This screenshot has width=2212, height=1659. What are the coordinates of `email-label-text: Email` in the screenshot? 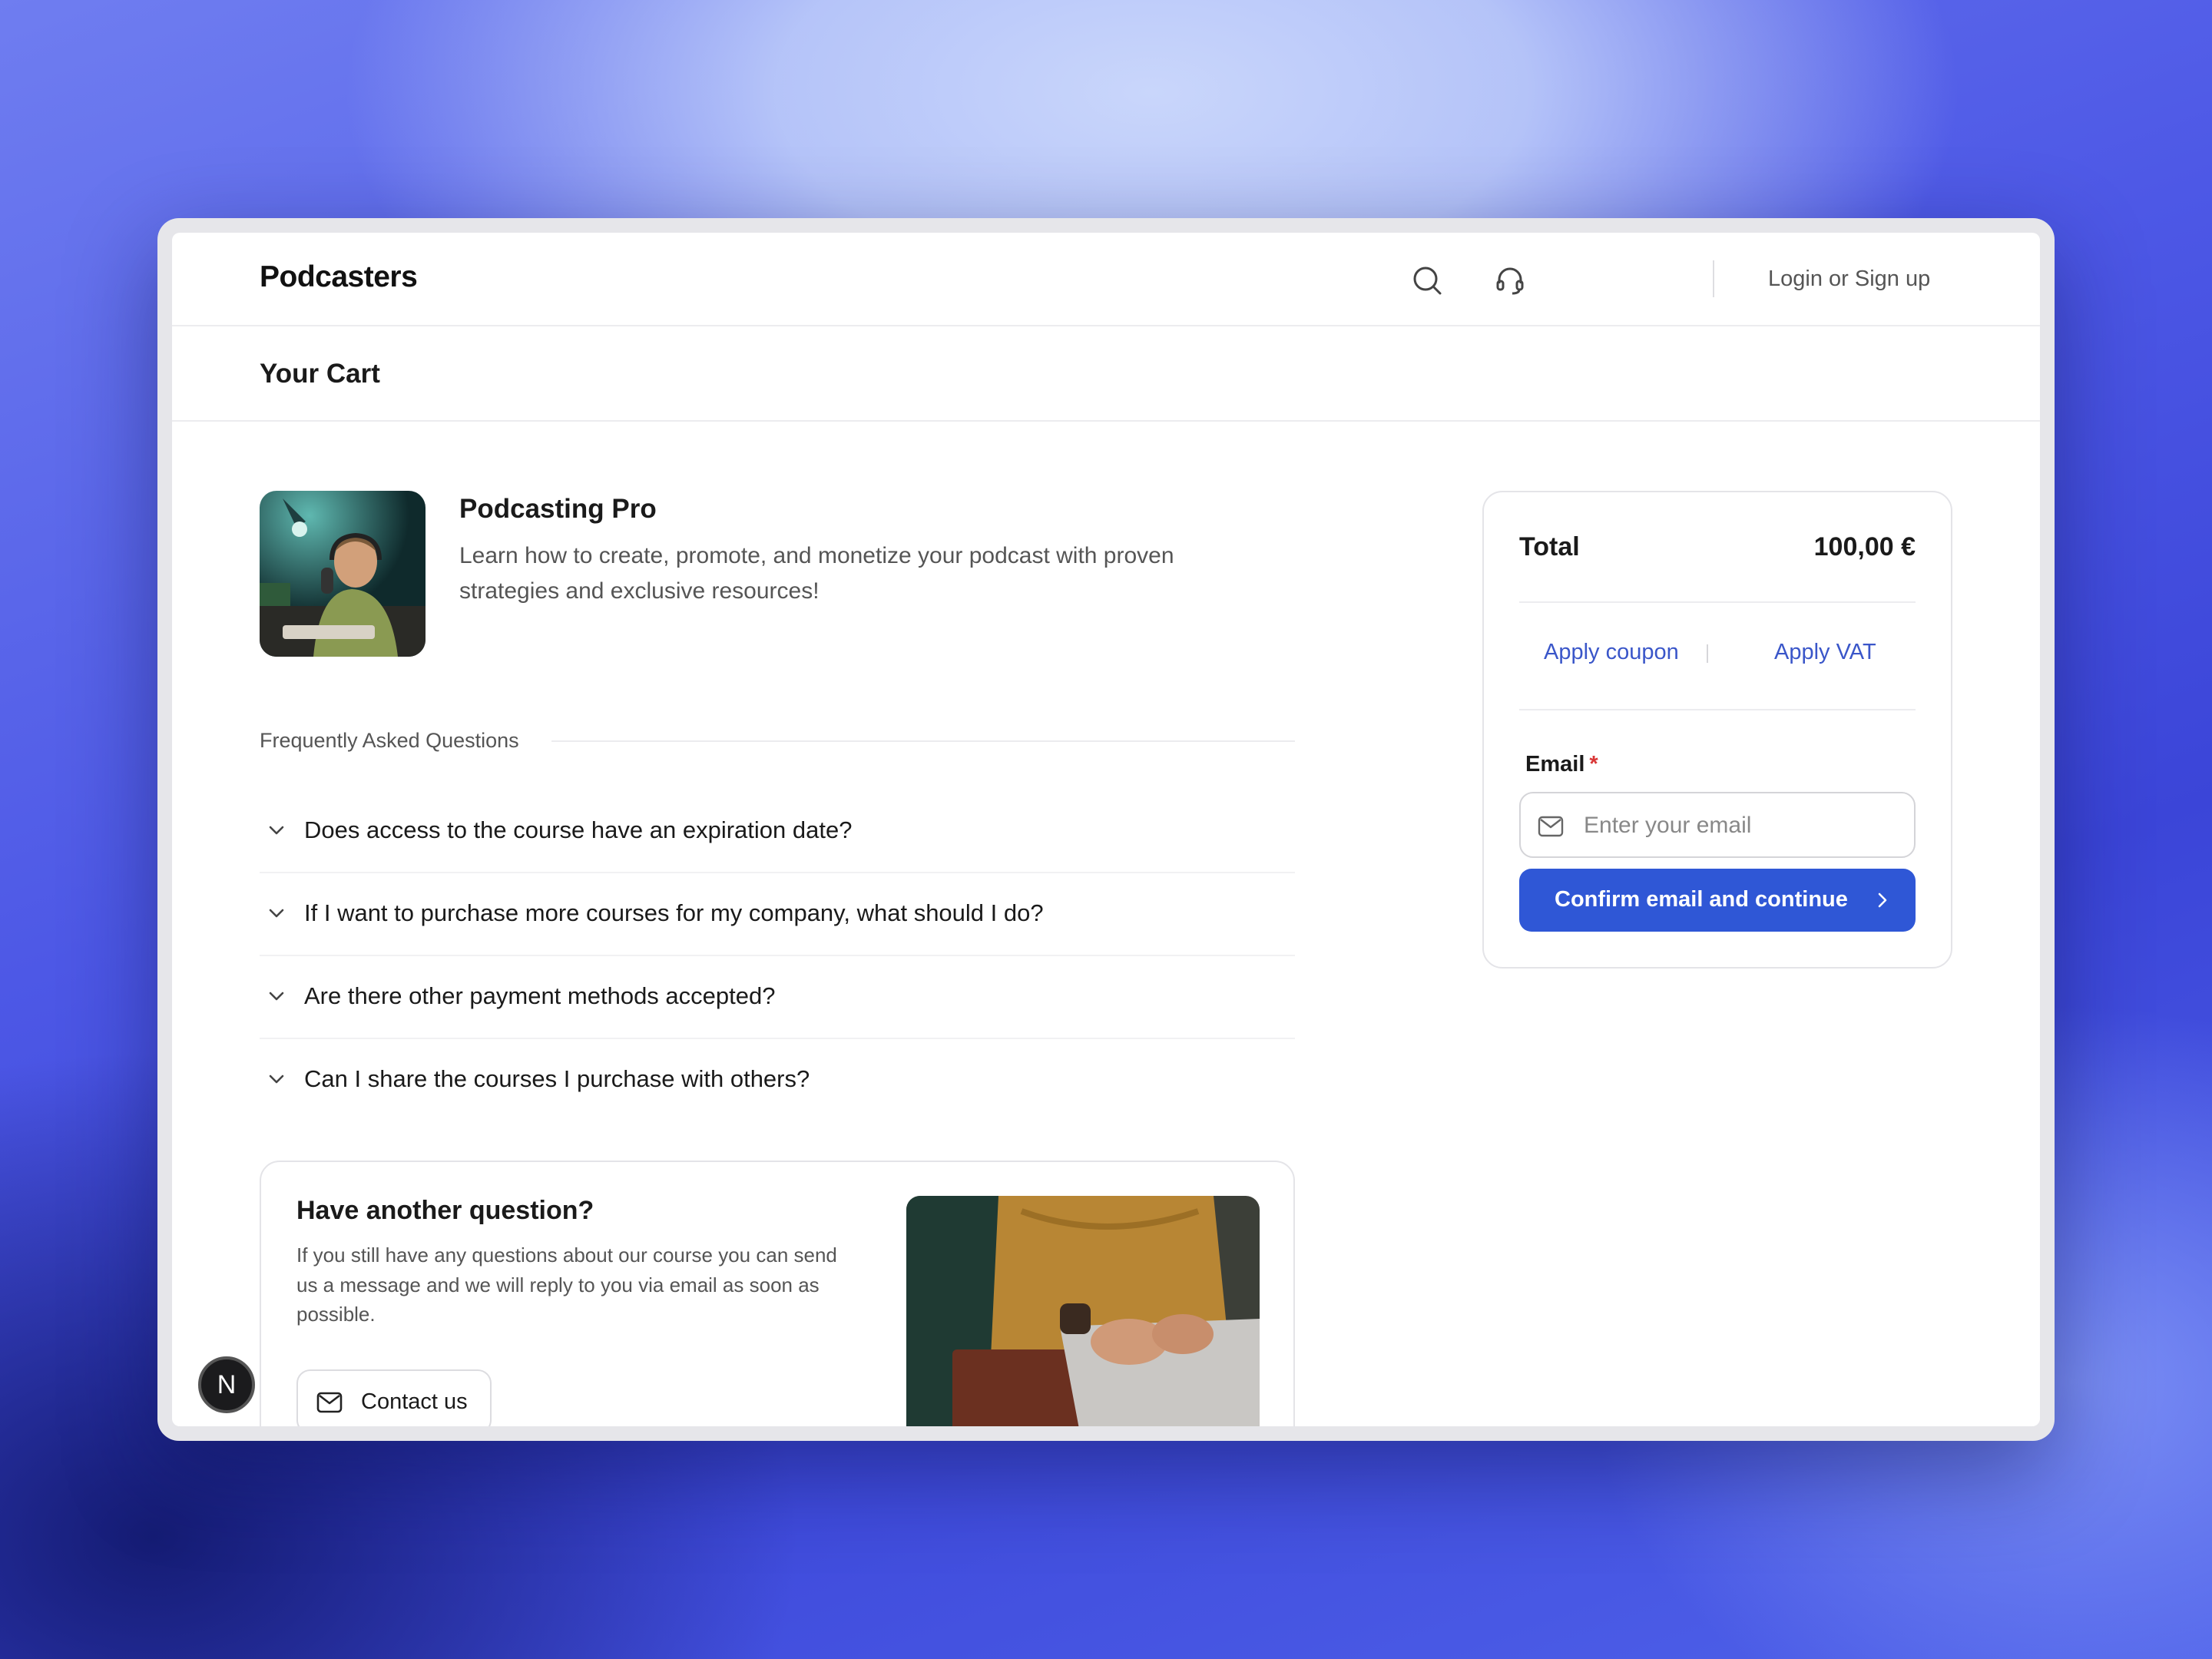 It's located at (1555, 764).